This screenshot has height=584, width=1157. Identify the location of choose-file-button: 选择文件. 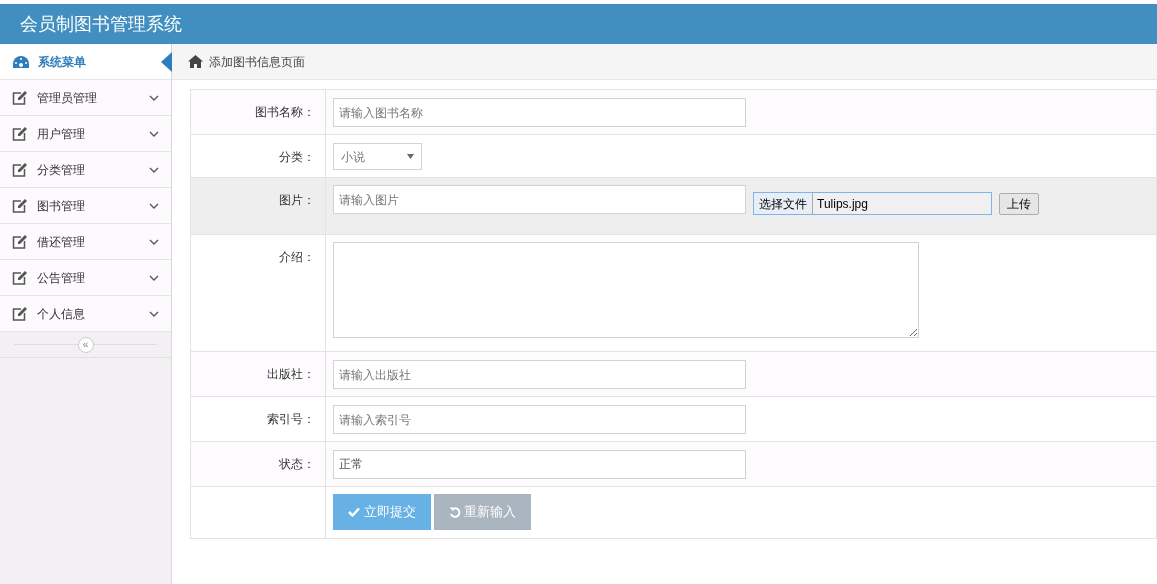
(783, 203).